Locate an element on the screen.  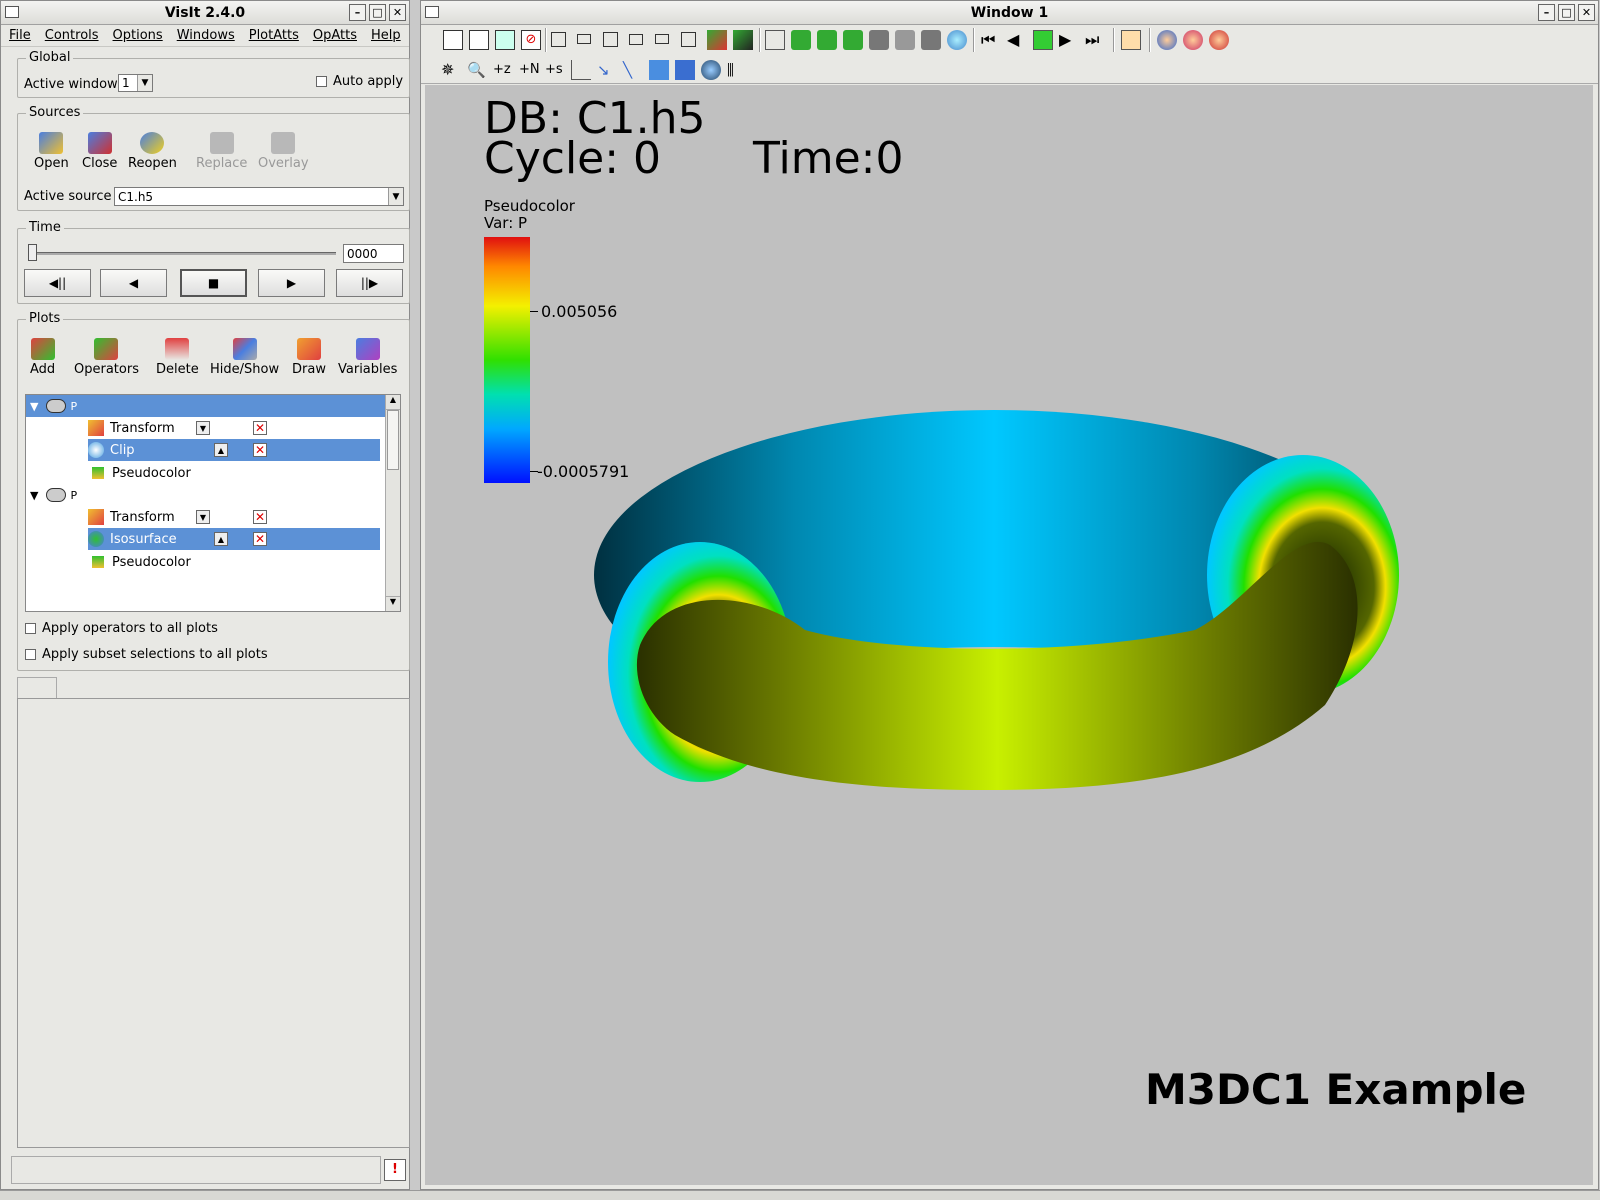
menu-help: Help is located at coordinates (386, 35).